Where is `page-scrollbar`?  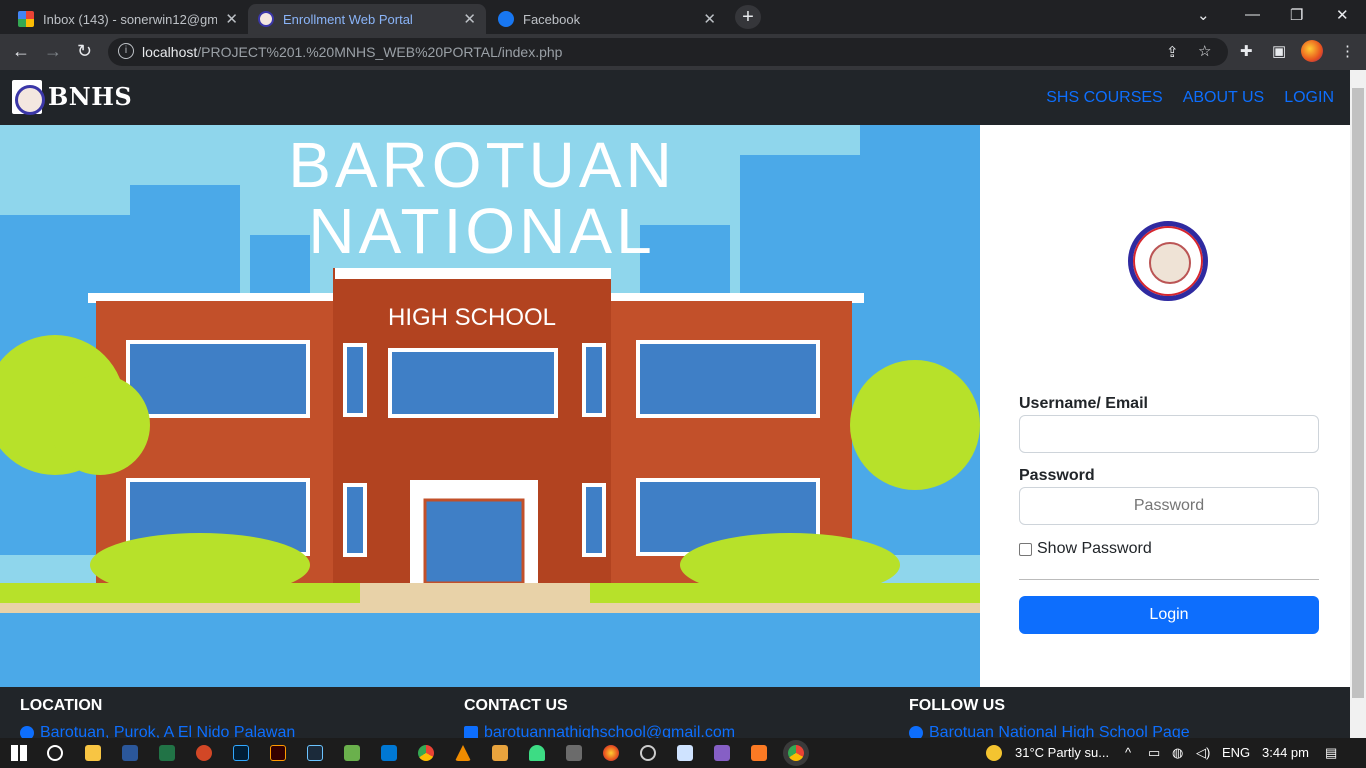
page-scrollbar is located at coordinates (1358, 404).